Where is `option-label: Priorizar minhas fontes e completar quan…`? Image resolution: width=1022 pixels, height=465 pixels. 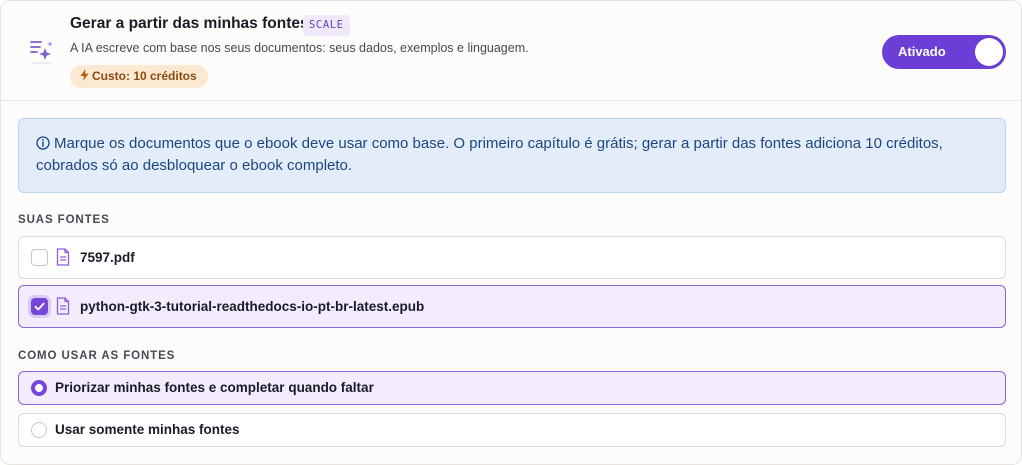
option-label: Priorizar minhas fontes e completar quan… is located at coordinates (214, 387).